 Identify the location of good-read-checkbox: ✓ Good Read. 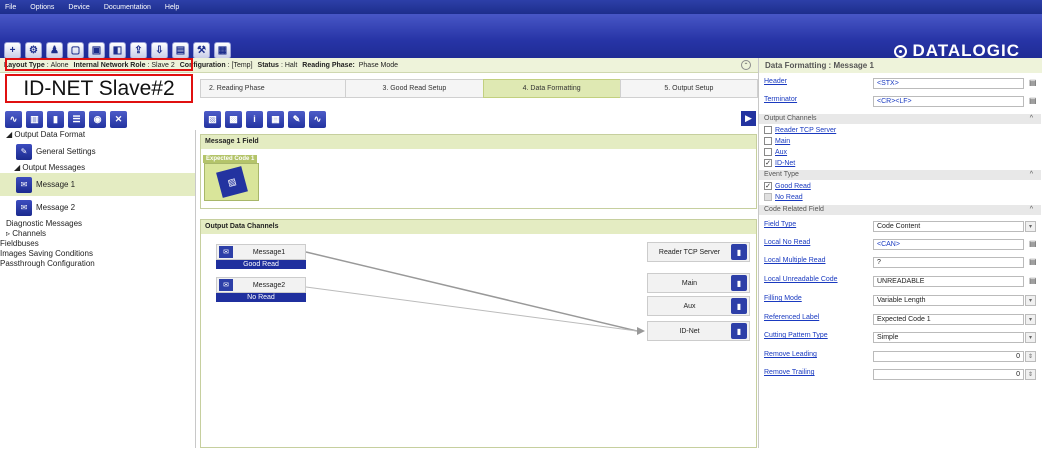
(787, 186).